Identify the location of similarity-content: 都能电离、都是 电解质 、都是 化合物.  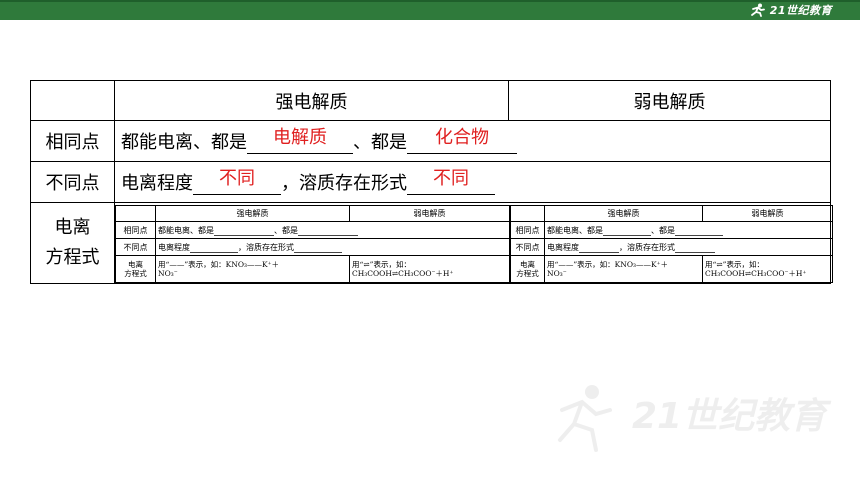
(472, 141).